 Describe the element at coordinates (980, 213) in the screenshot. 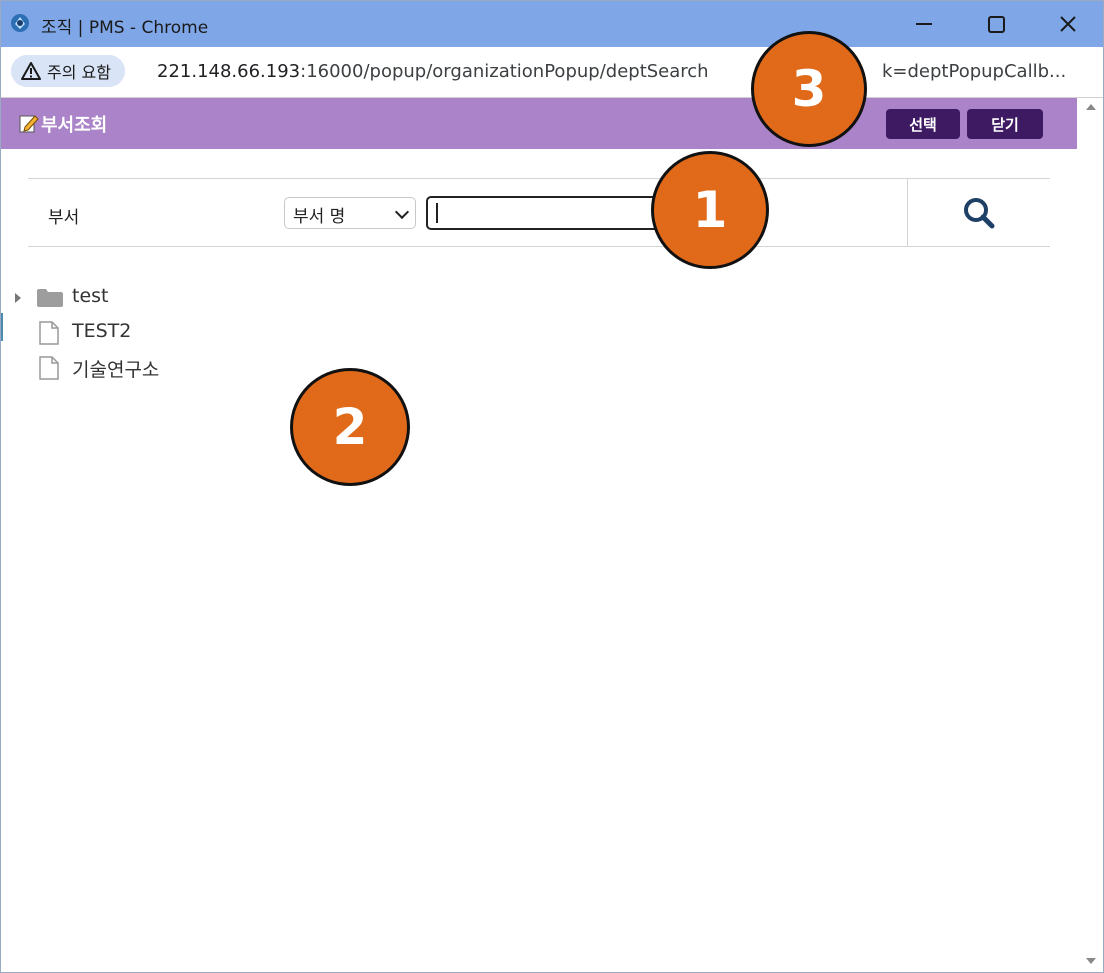

I see `search-icon` at that location.